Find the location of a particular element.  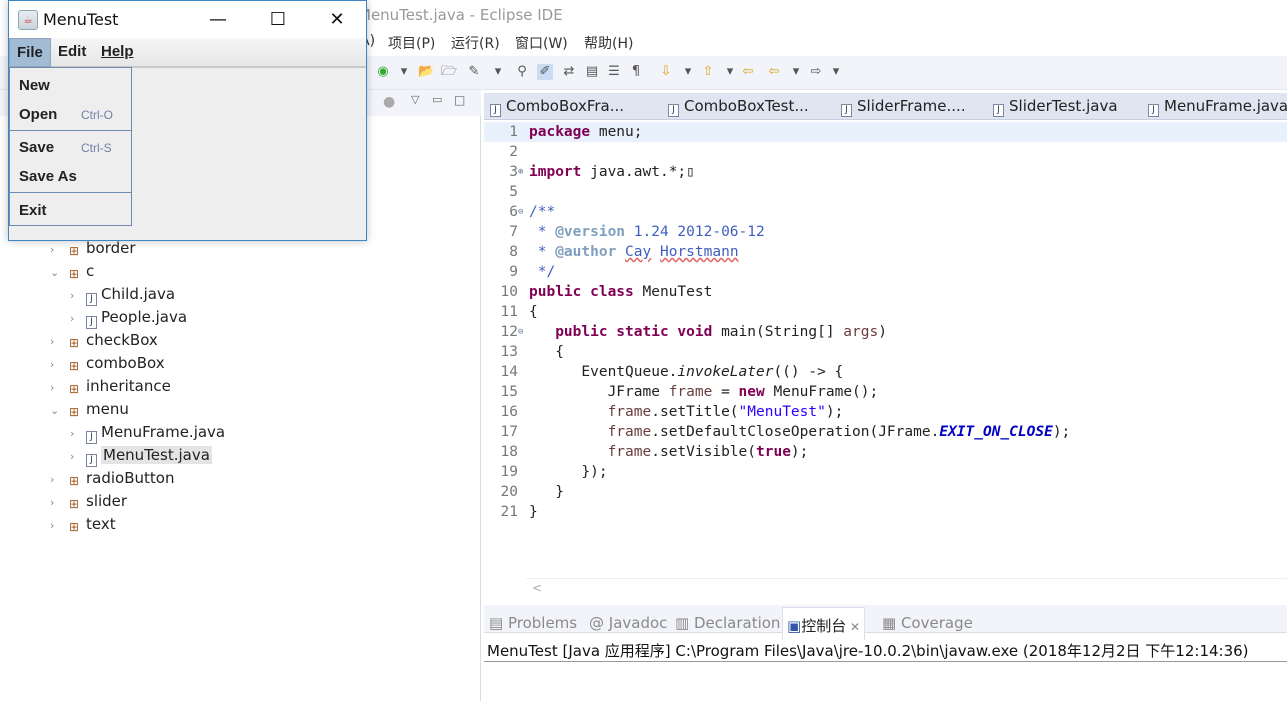

code-line: 14 EventQueue.invokeLater(() -> { is located at coordinates (885, 372).